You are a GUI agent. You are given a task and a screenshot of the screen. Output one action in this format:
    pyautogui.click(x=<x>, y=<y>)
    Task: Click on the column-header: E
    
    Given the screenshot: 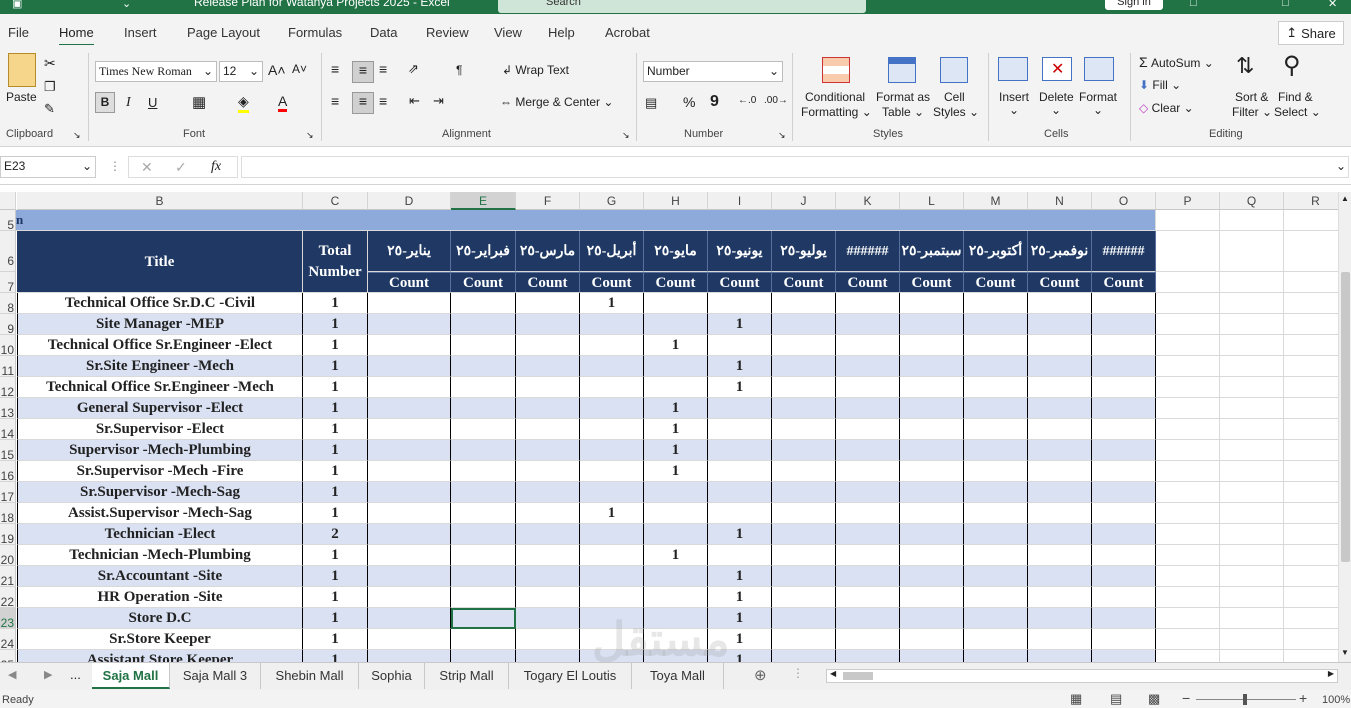 What is the action you would take?
    pyautogui.click(x=483, y=201)
    